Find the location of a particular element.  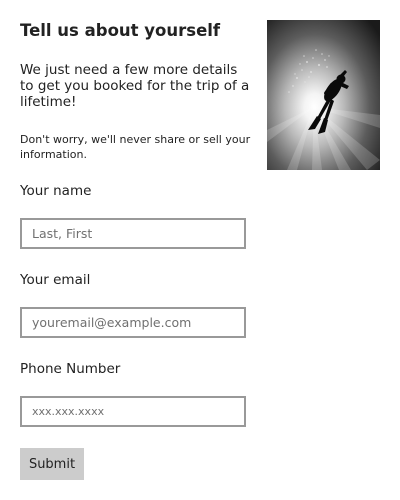

name-label: Your name is located at coordinates (56, 191).